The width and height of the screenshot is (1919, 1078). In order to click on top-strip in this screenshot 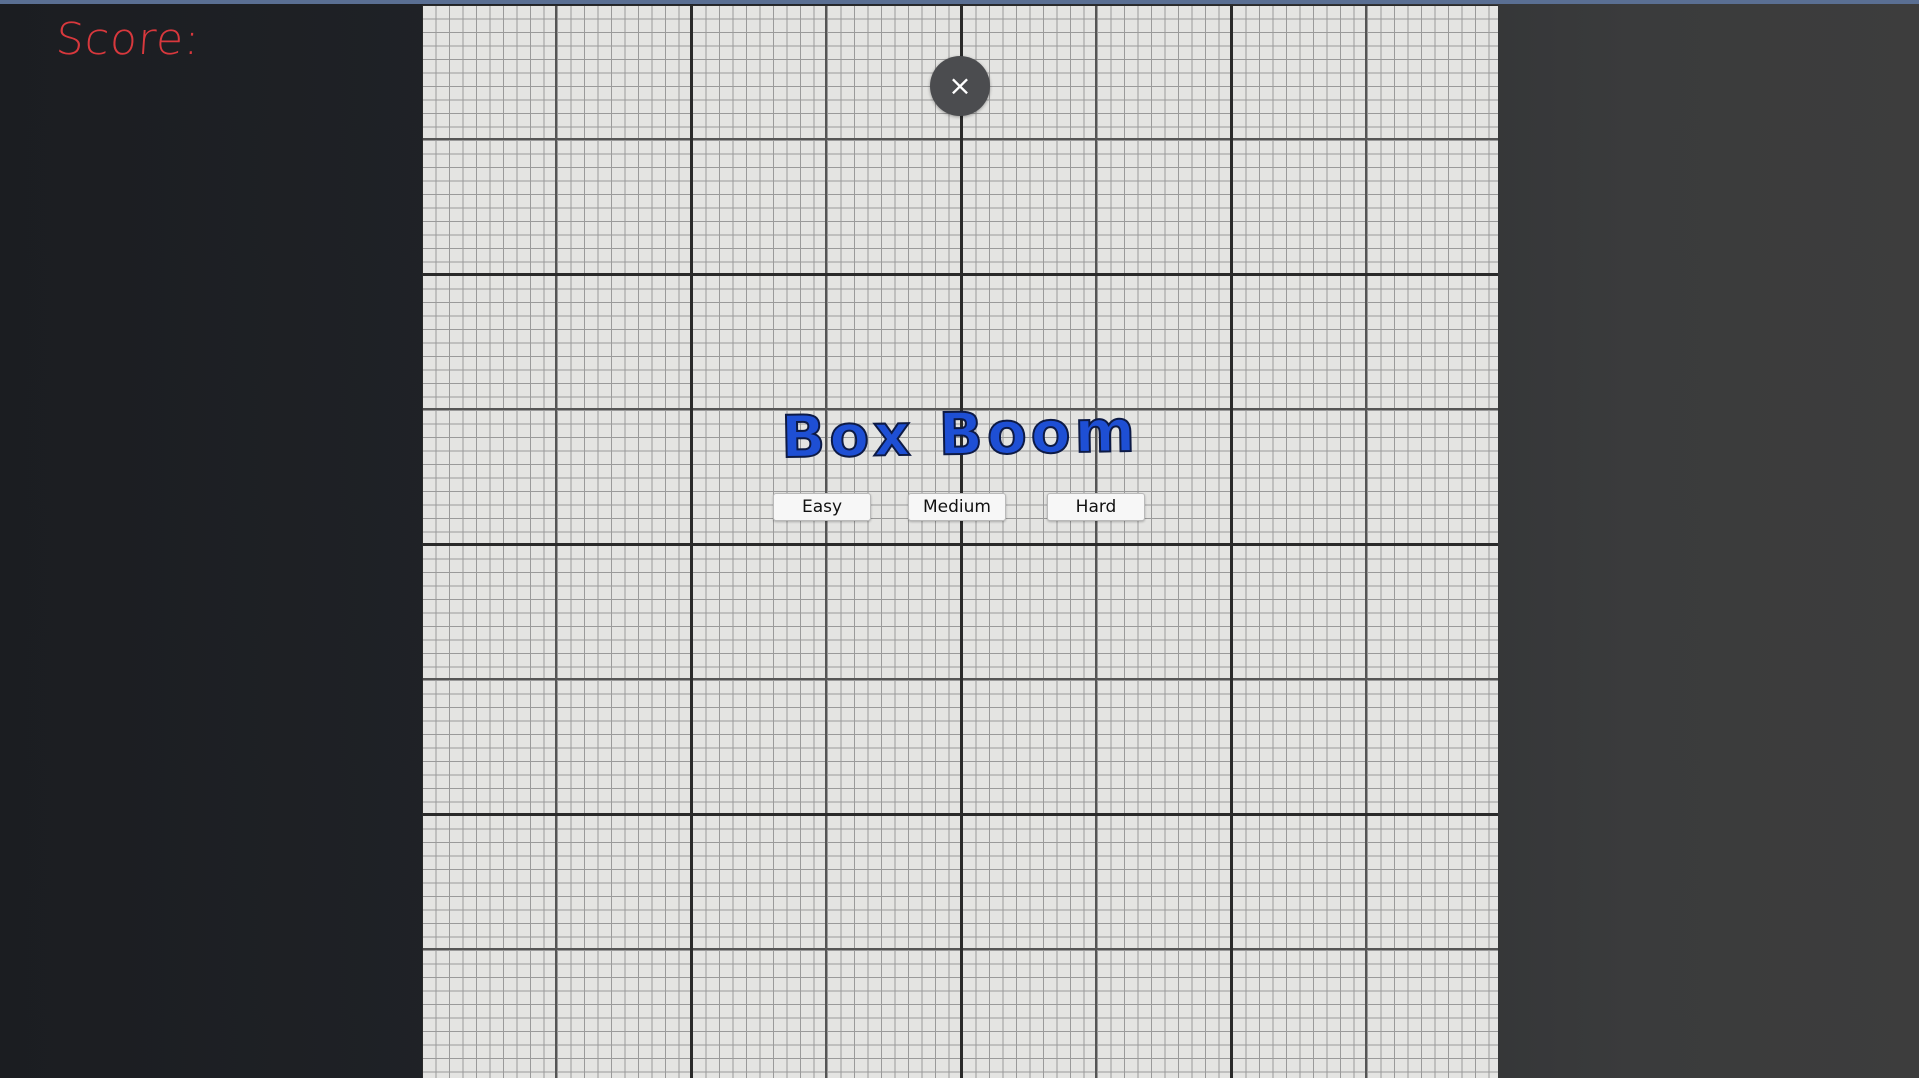, I will do `click(959, 2)`.